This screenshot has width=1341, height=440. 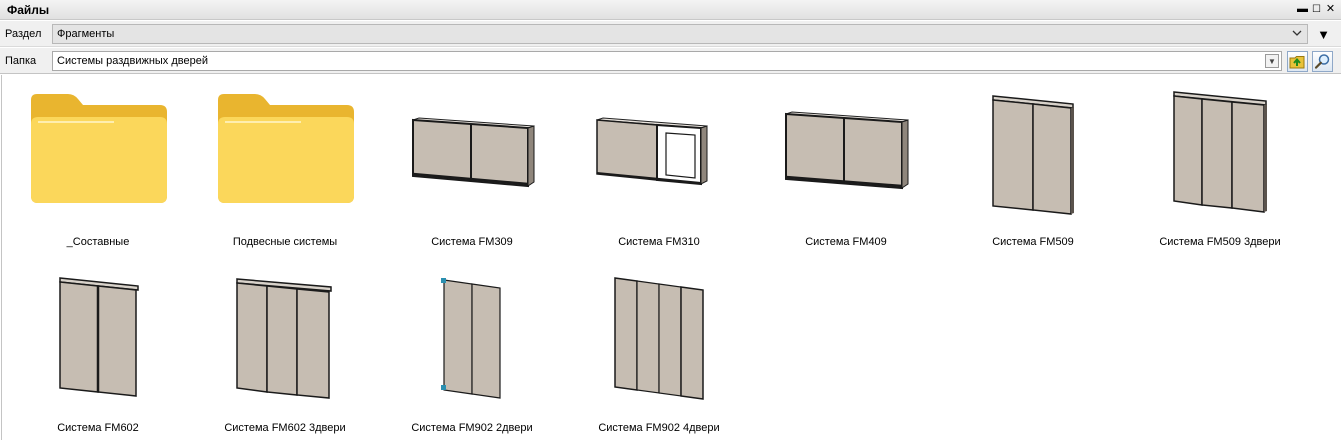 What do you see at coordinates (98, 428) in the screenshot?
I see `item-label: Система FM602` at bounding box center [98, 428].